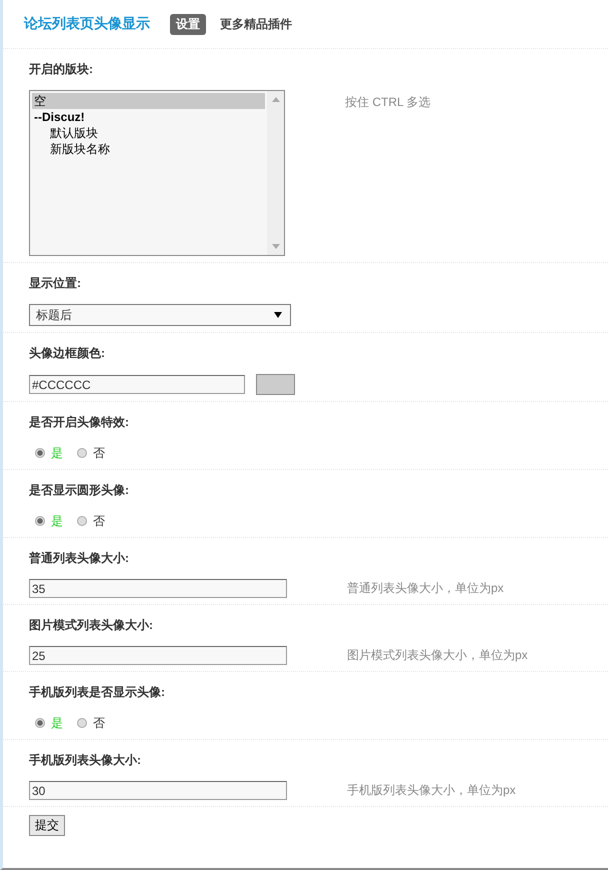 Image resolution: width=608 pixels, height=870 pixels. What do you see at coordinates (148, 117) in the screenshot?
I see `list-option: --Discuz!` at bounding box center [148, 117].